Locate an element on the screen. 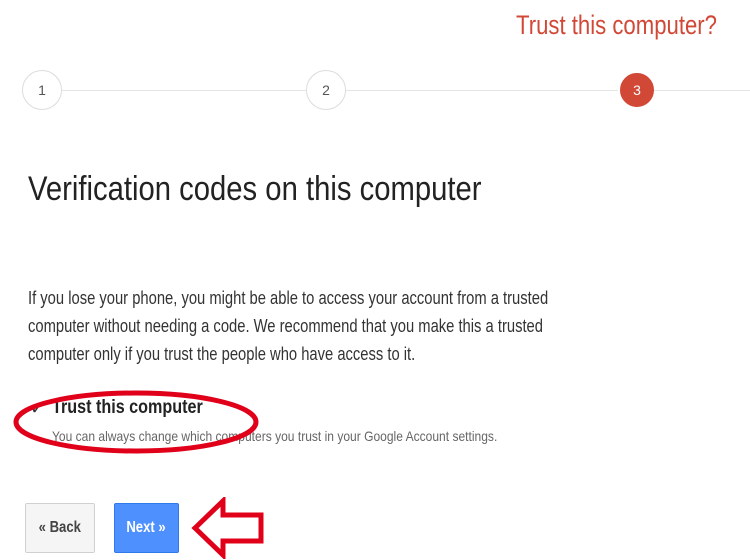  next-button: Next » is located at coordinates (146, 528).